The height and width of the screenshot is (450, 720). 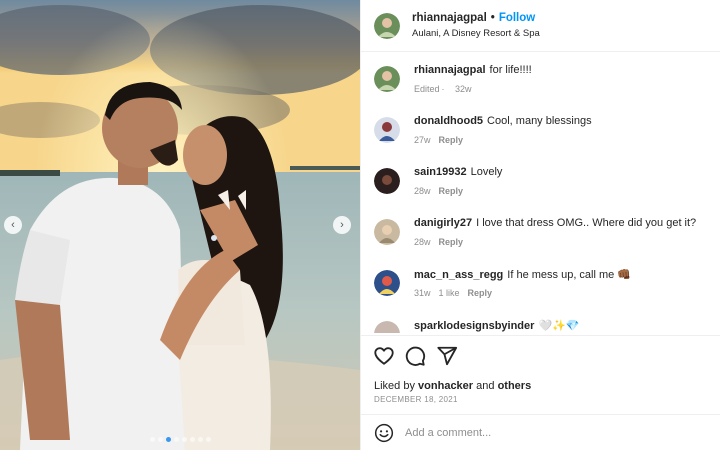 What do you see at coordinates (394, 386) in the screenshot?
I see `likes-prefix: Liked by` at bounding box center [394, 386].